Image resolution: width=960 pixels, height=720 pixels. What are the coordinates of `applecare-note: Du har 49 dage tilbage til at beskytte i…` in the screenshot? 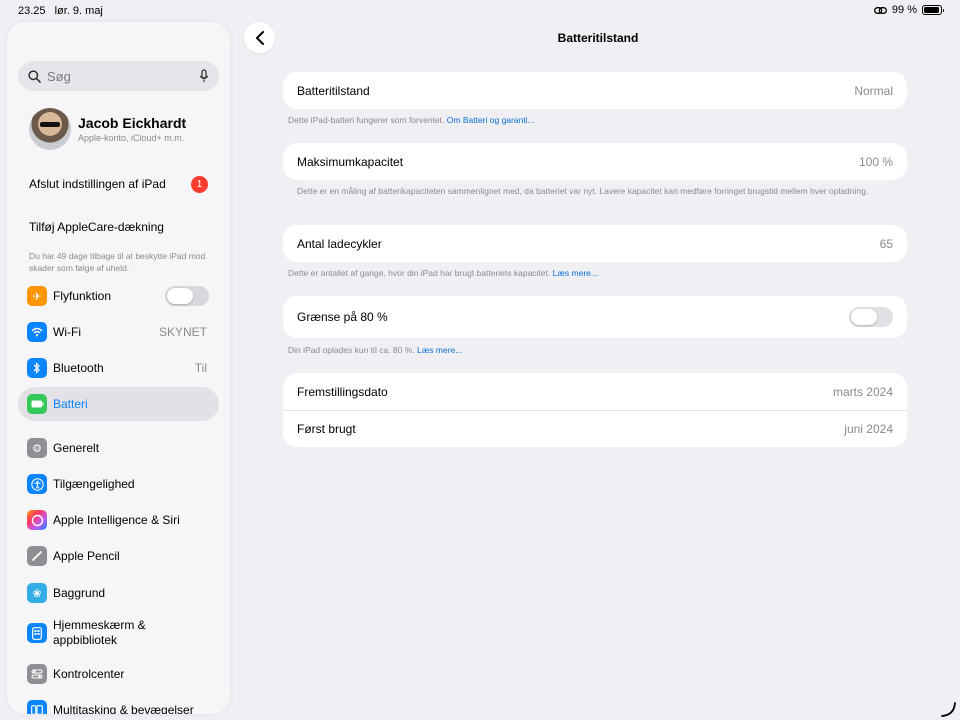 It's located at (117, 262).